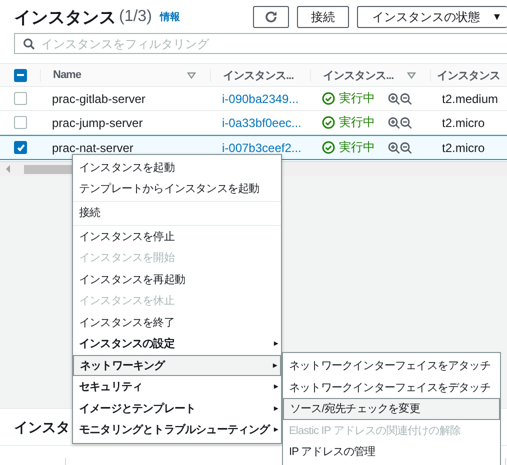  Describe the element at coordinates (97, 123) in the screenshot. I see `instance-name: prac-jump-server` at that location.